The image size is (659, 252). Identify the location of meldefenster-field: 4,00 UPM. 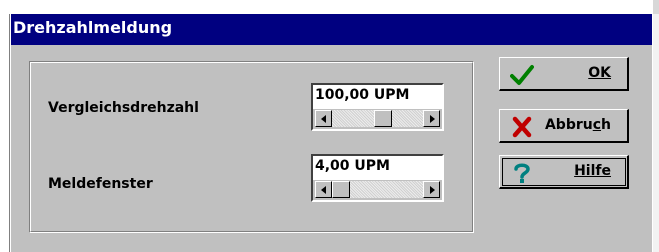
(377, 178).